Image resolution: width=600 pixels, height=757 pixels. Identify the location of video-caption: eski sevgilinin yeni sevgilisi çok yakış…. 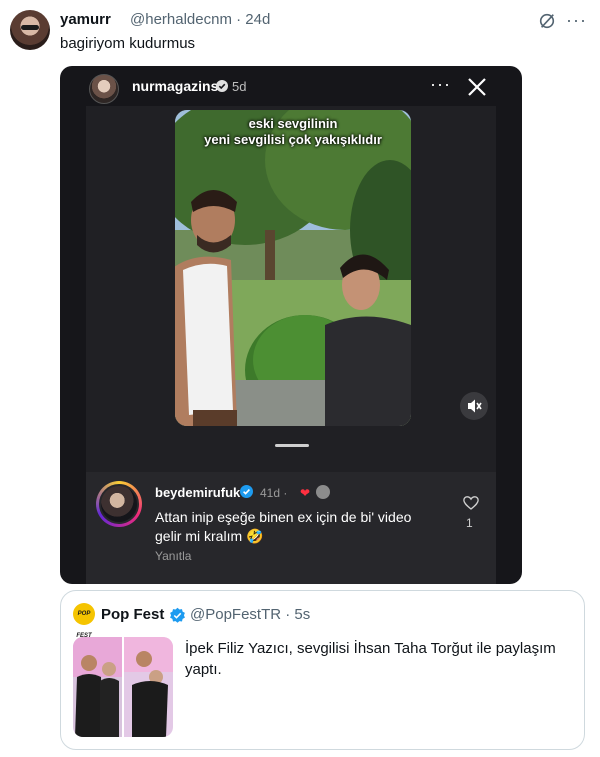
(293, 132).